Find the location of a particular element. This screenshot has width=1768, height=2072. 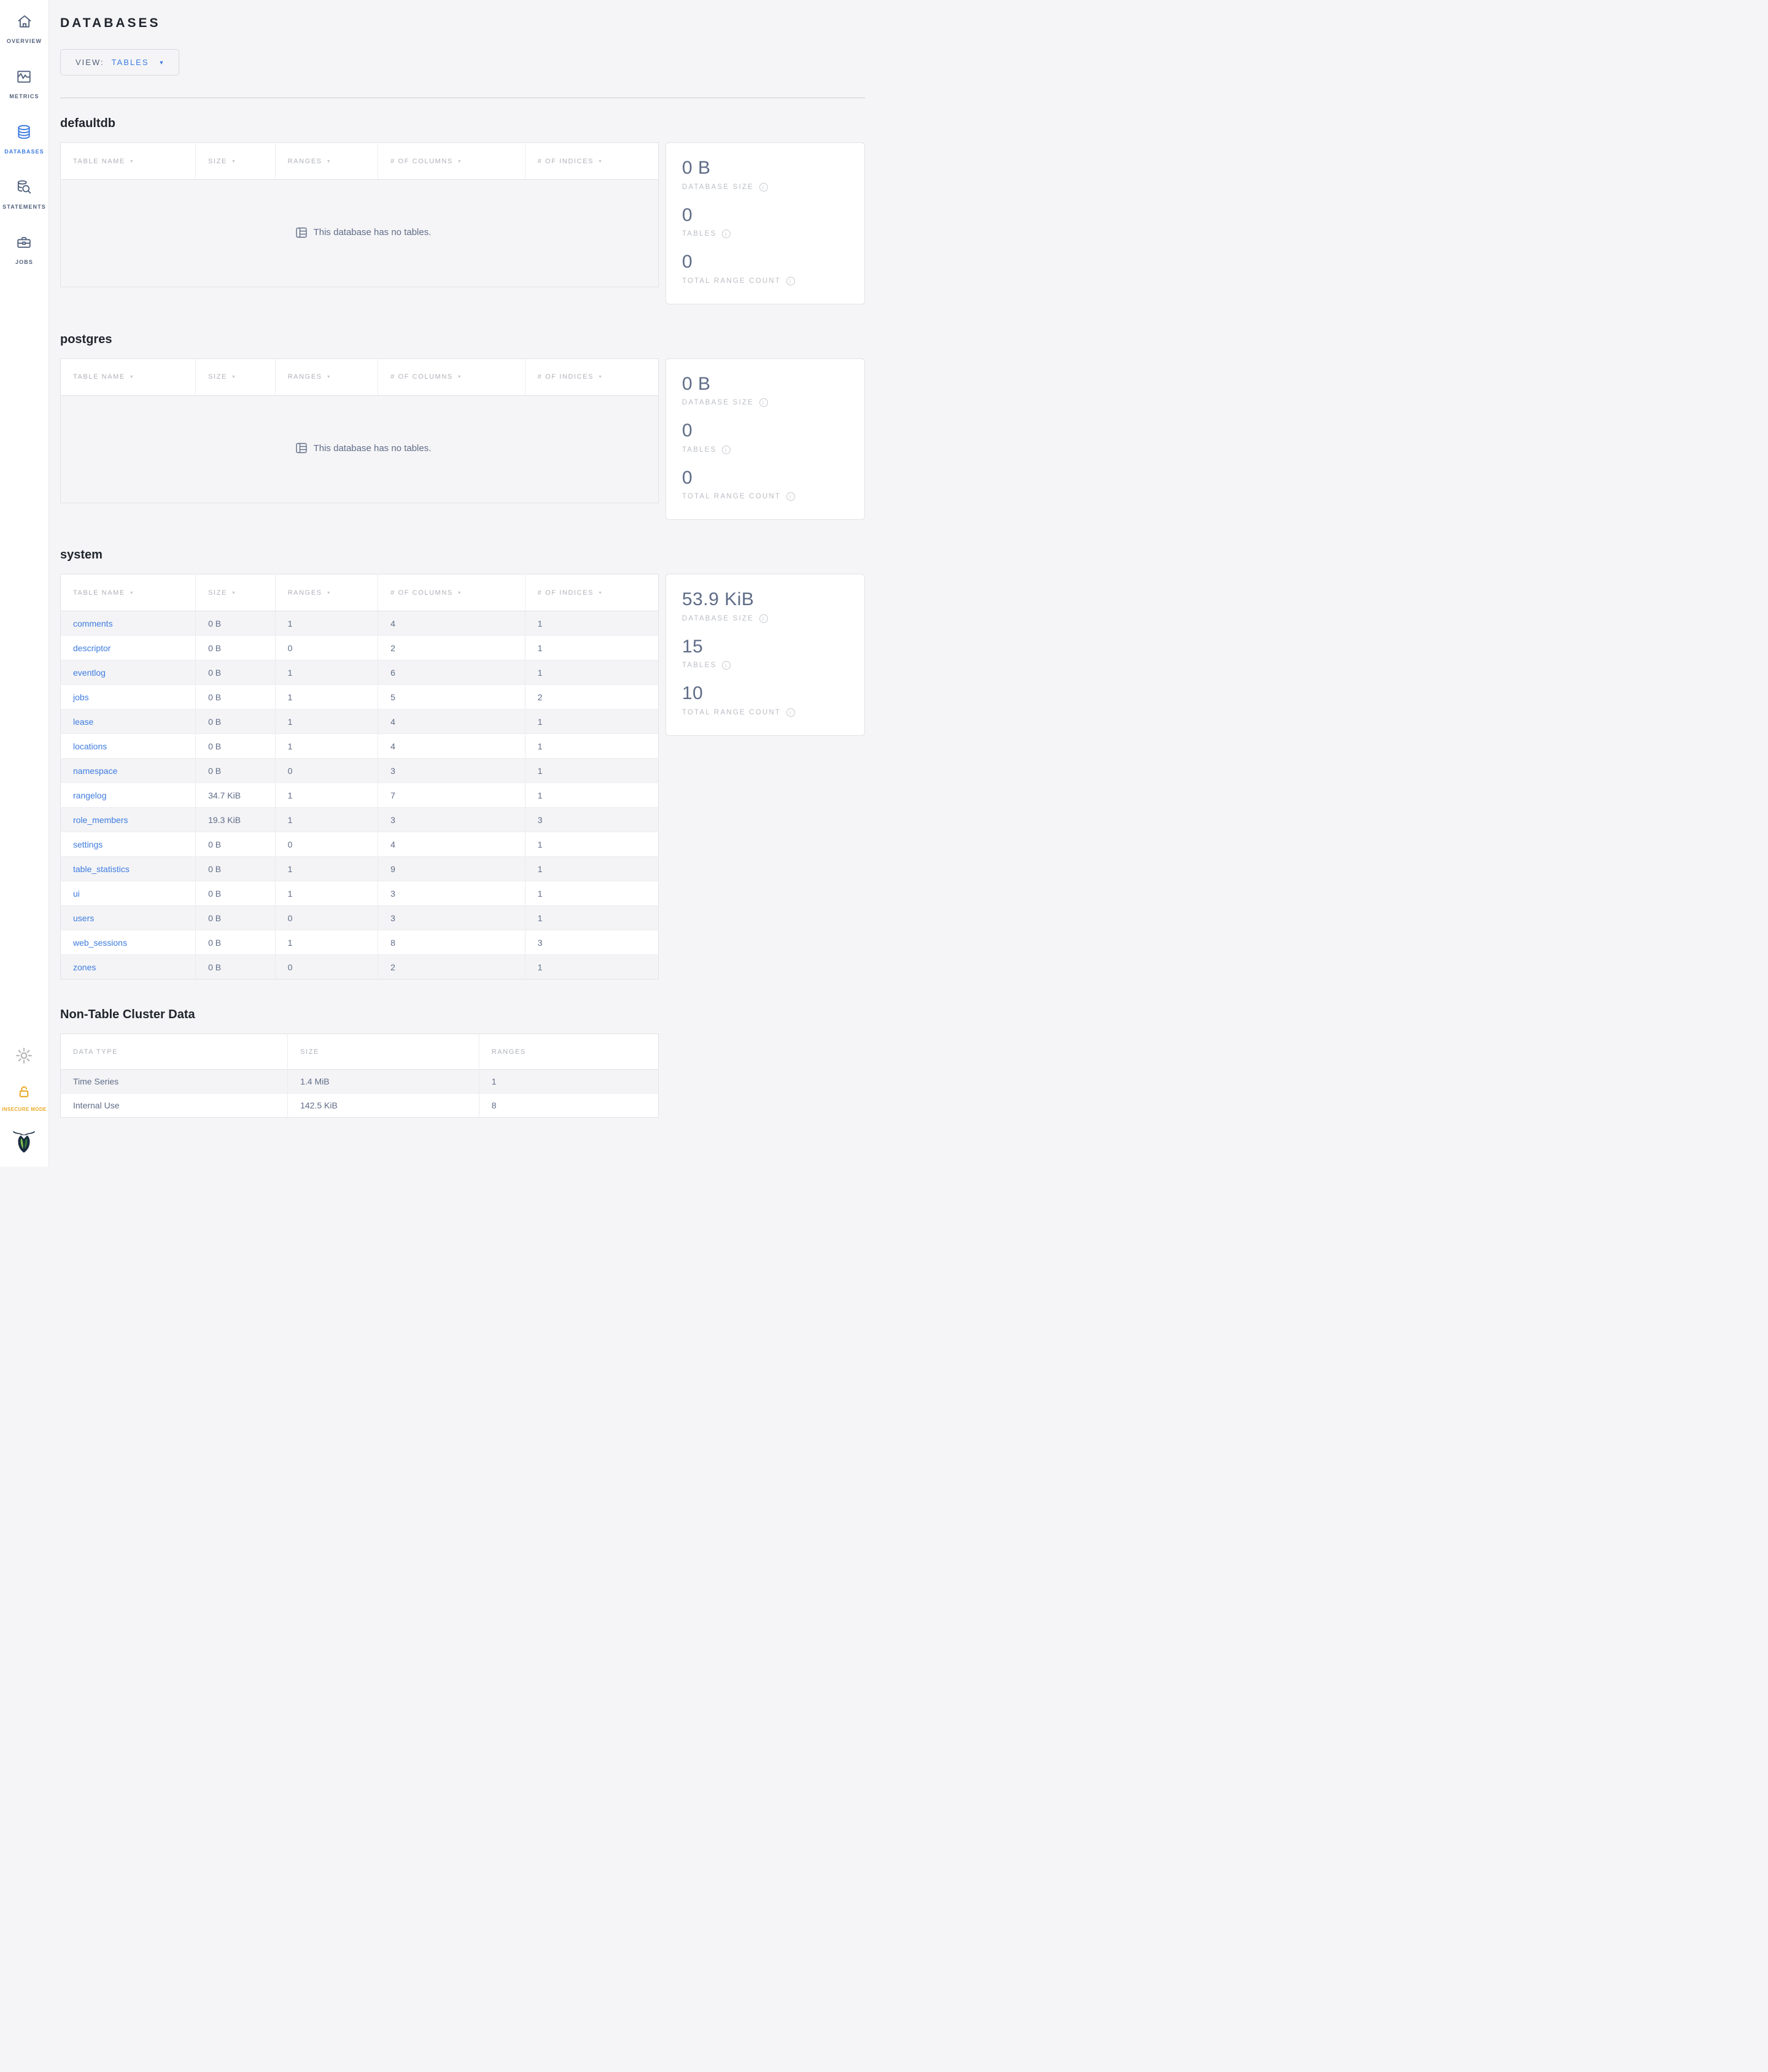

sidebar-item-jobs: JOBS is located at coordinates (24, 249).